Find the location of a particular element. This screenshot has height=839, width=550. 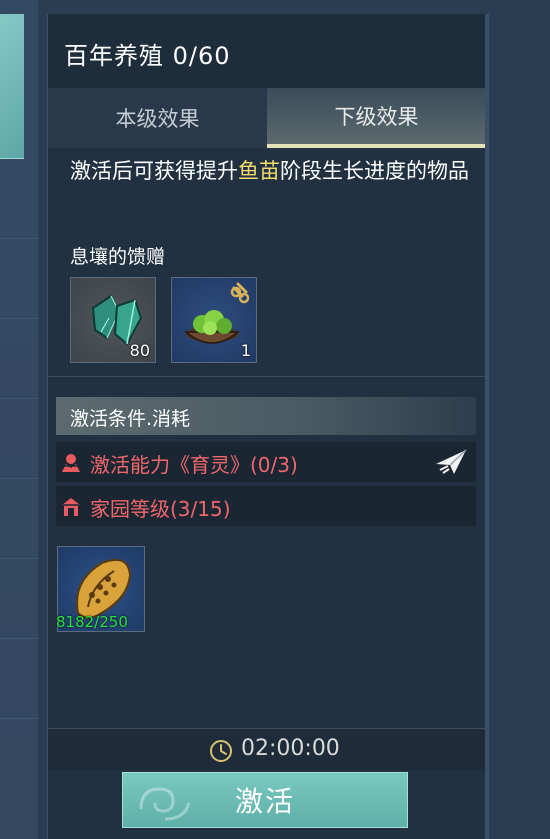

conditions-header-label: 激活条件.消耗 is located at coordinates (130, 419).